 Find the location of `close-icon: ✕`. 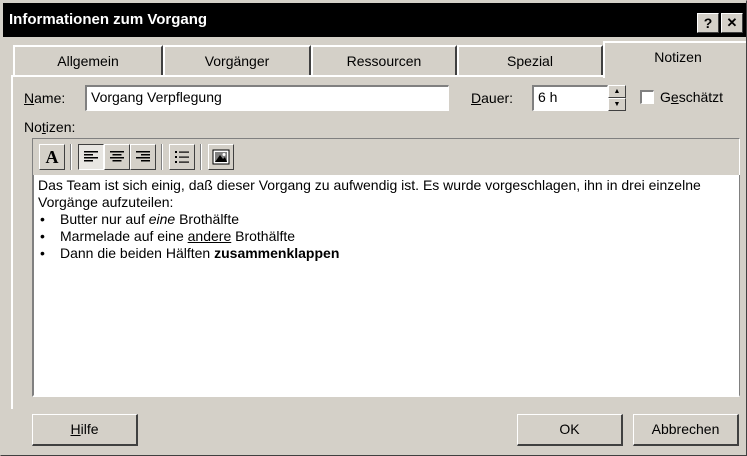

close-icon: ✕ is located at coordinates (732, 23).